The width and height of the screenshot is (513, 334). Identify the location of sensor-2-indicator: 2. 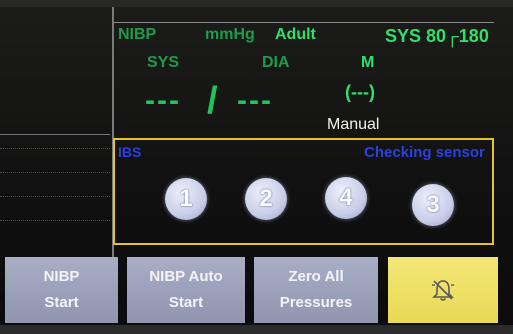
(266, 199).